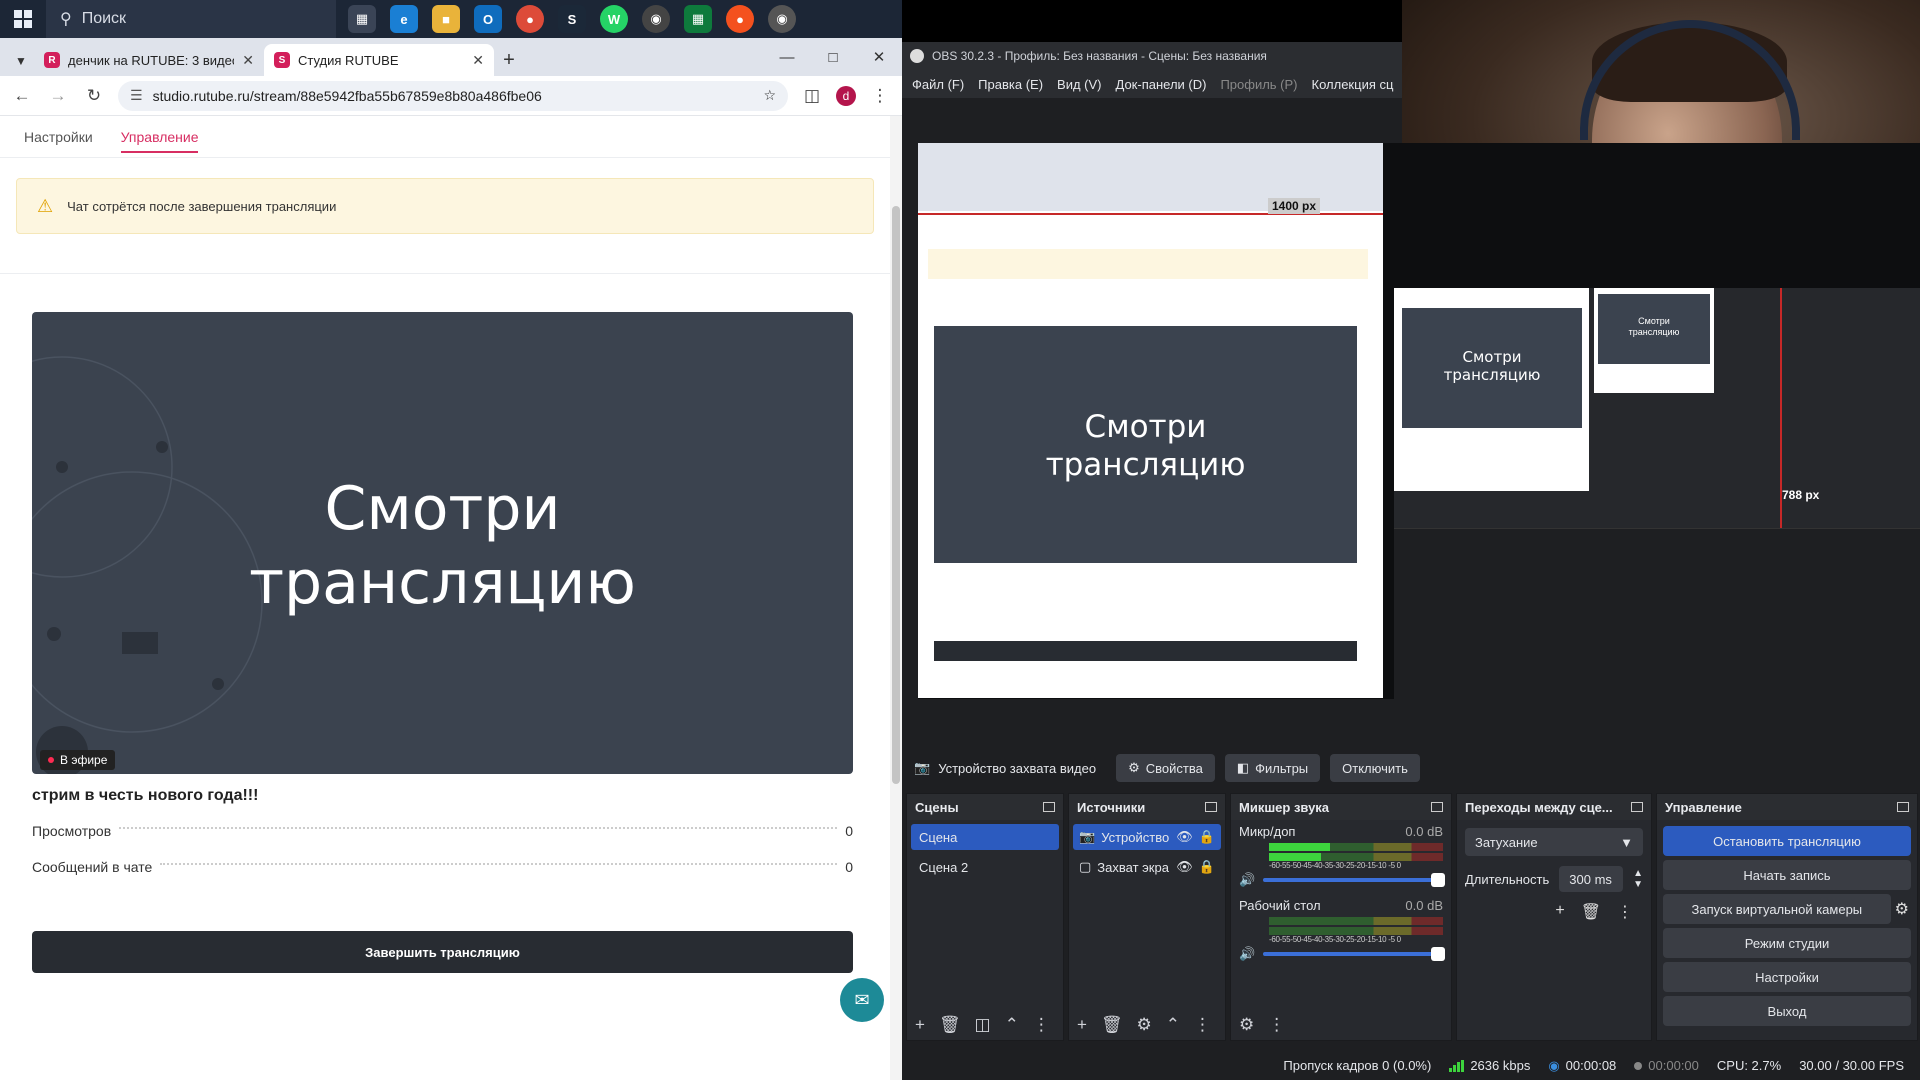  What do you see at coordinates (1145, 427) in the screenshot?
I see `preview-text-line1: Смотри` at bounding box center [1145, 427].